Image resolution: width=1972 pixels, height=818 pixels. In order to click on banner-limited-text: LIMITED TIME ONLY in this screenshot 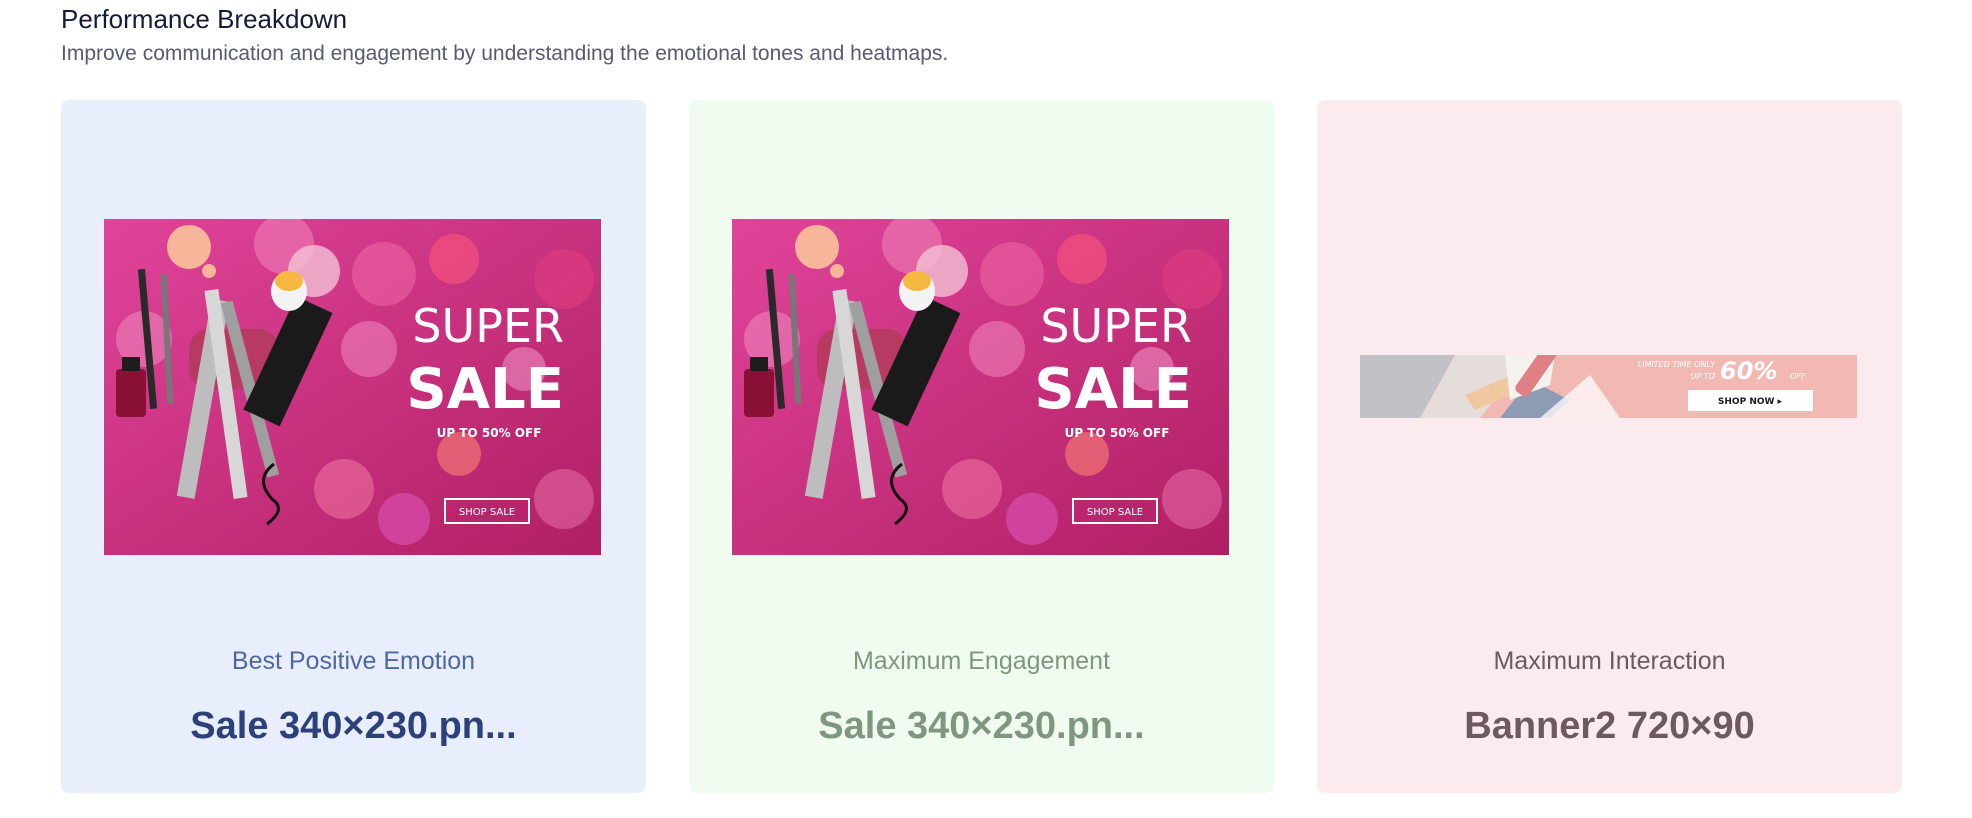, I will do `click(1677, 364)`.